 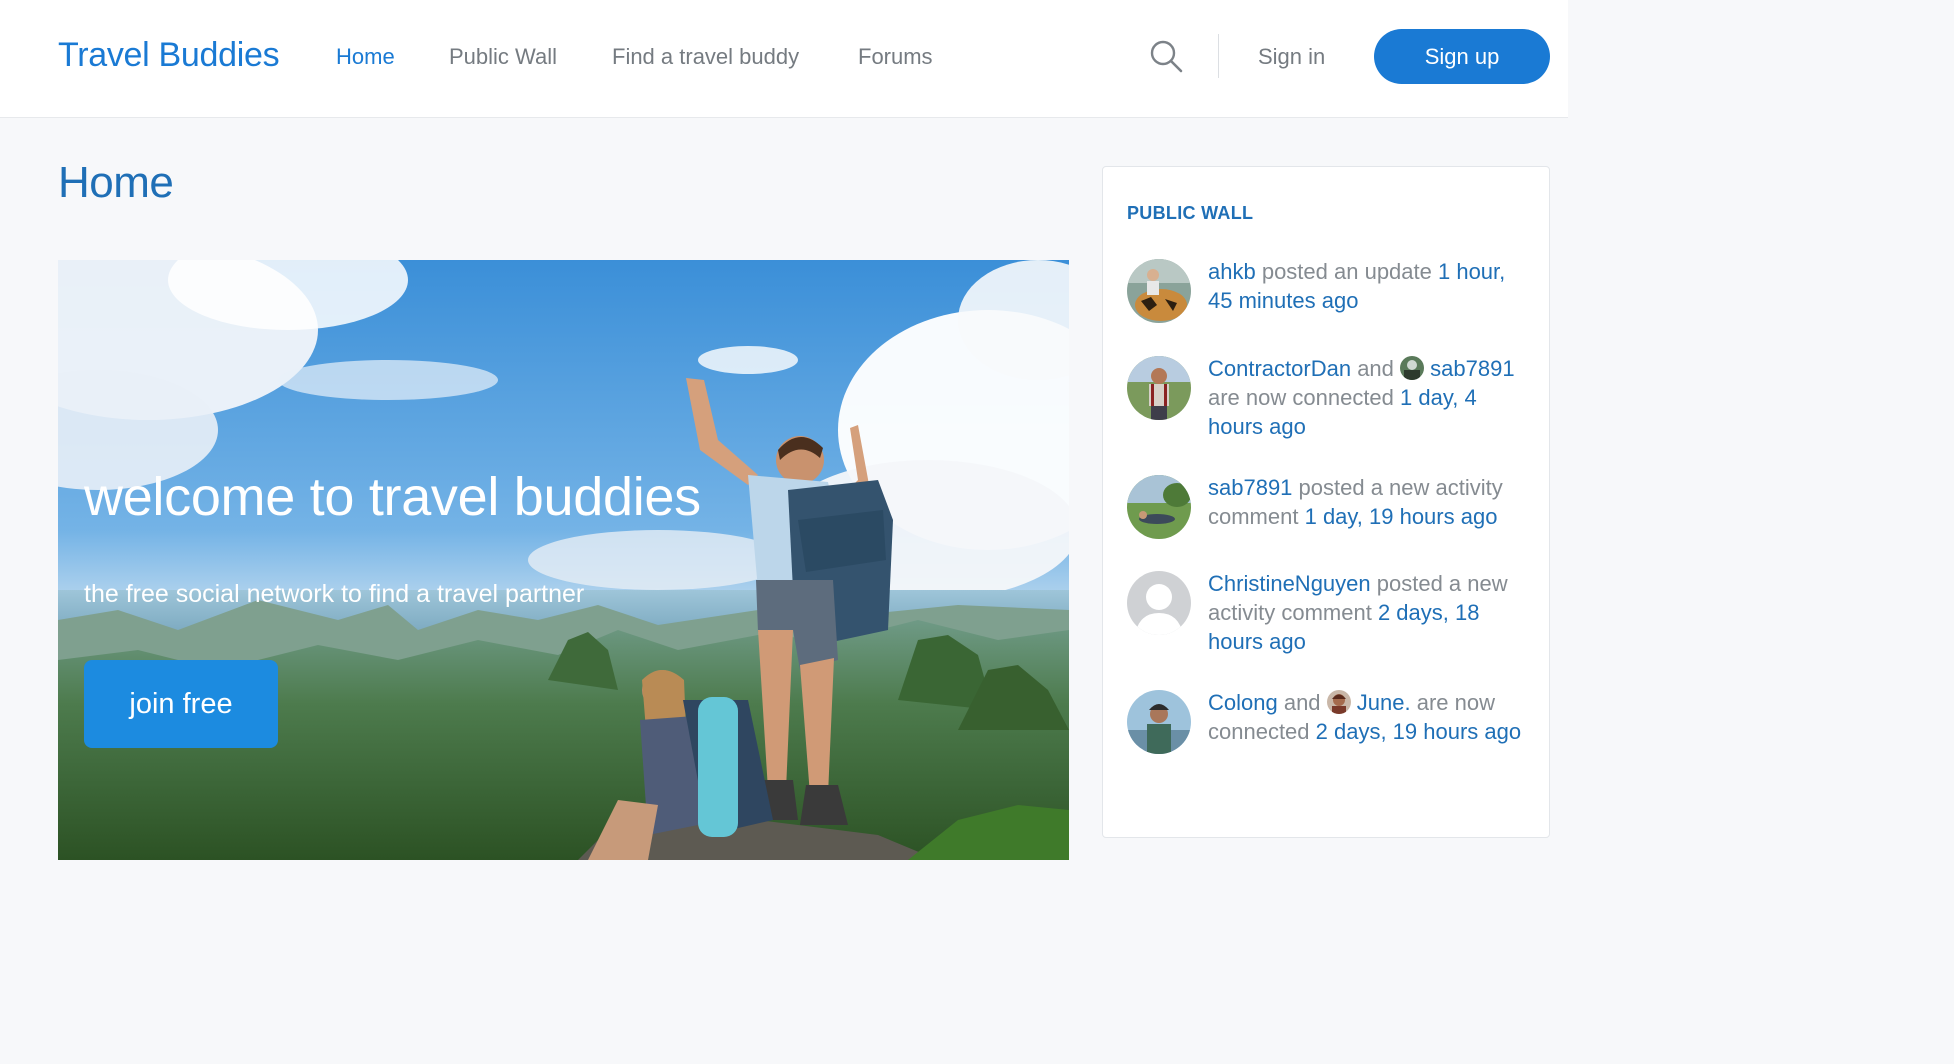 I want to click on activity-time: 2 days, 19 hours ago, so click(x=1418, y=731).